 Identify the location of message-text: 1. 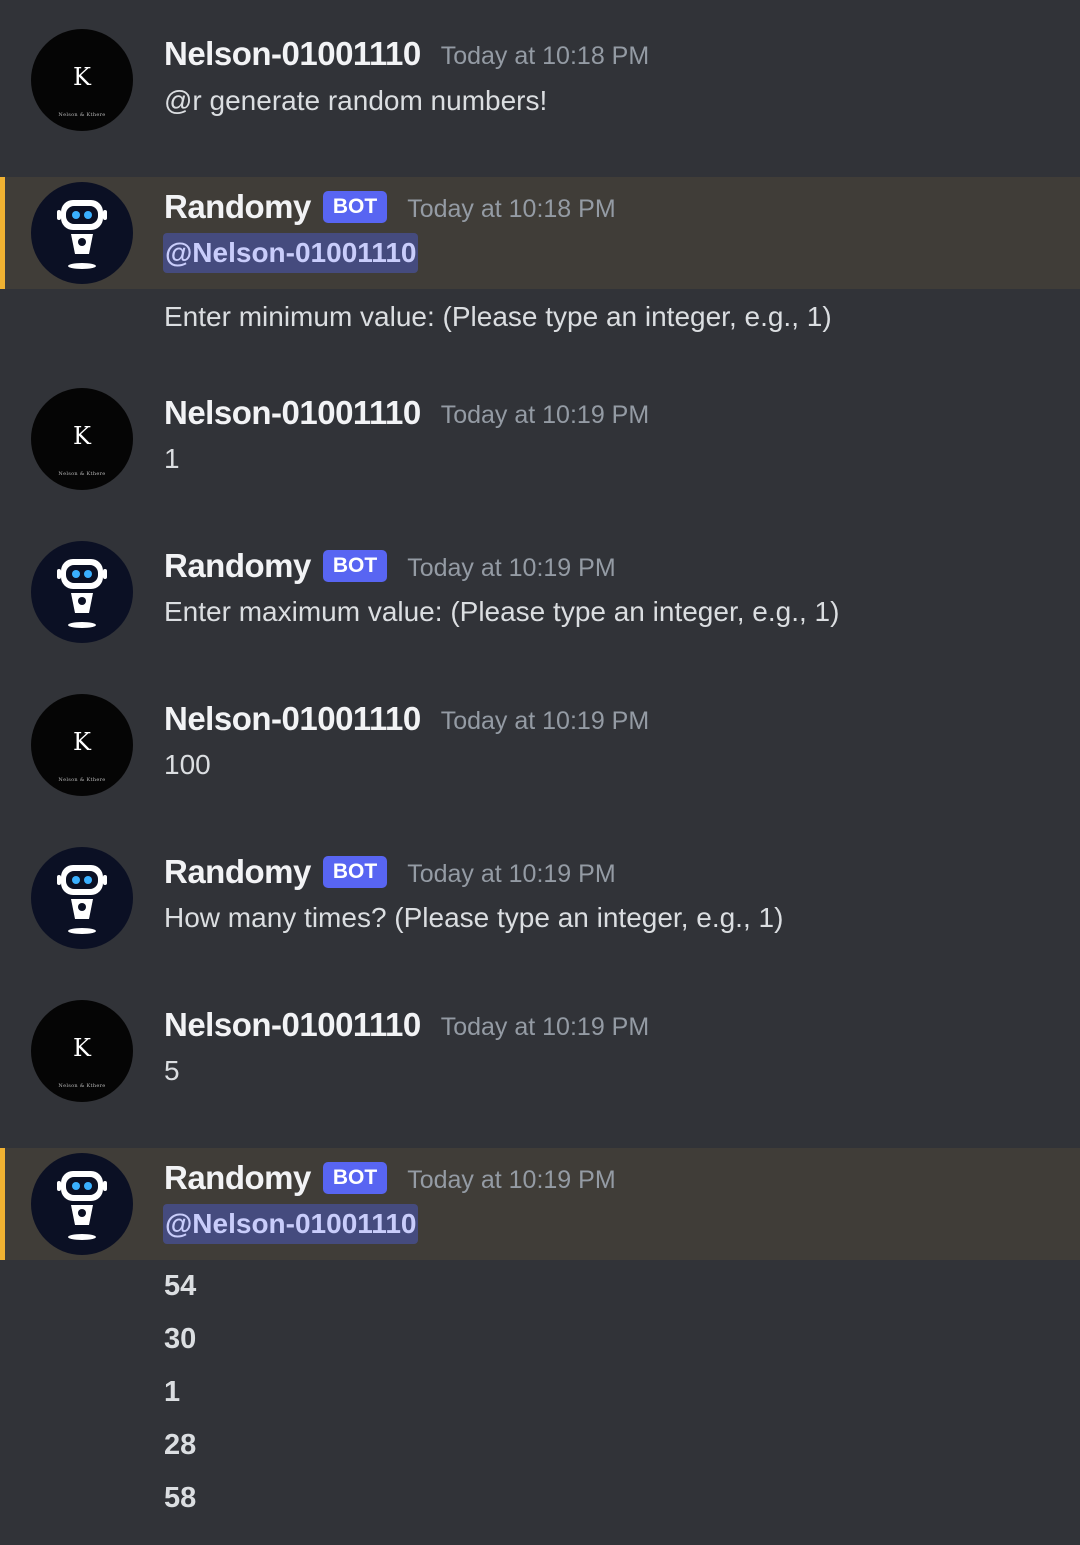
(172, 458).